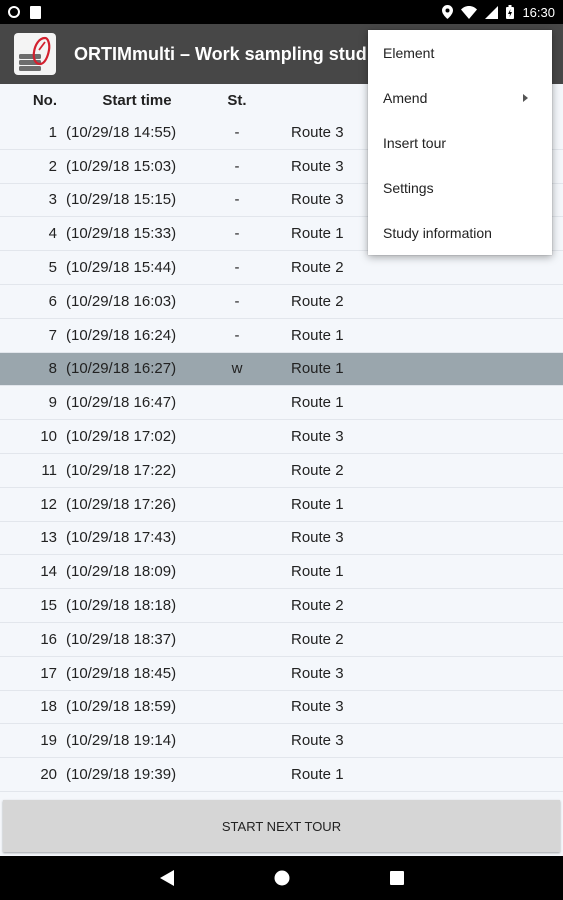 Image resolution: width=563 pixels, height=900 pixels. What do you see at coordinates (460, 97) in the screenshot?
I see `menu-item-amend: Amend` at bounding box center [460, 97].